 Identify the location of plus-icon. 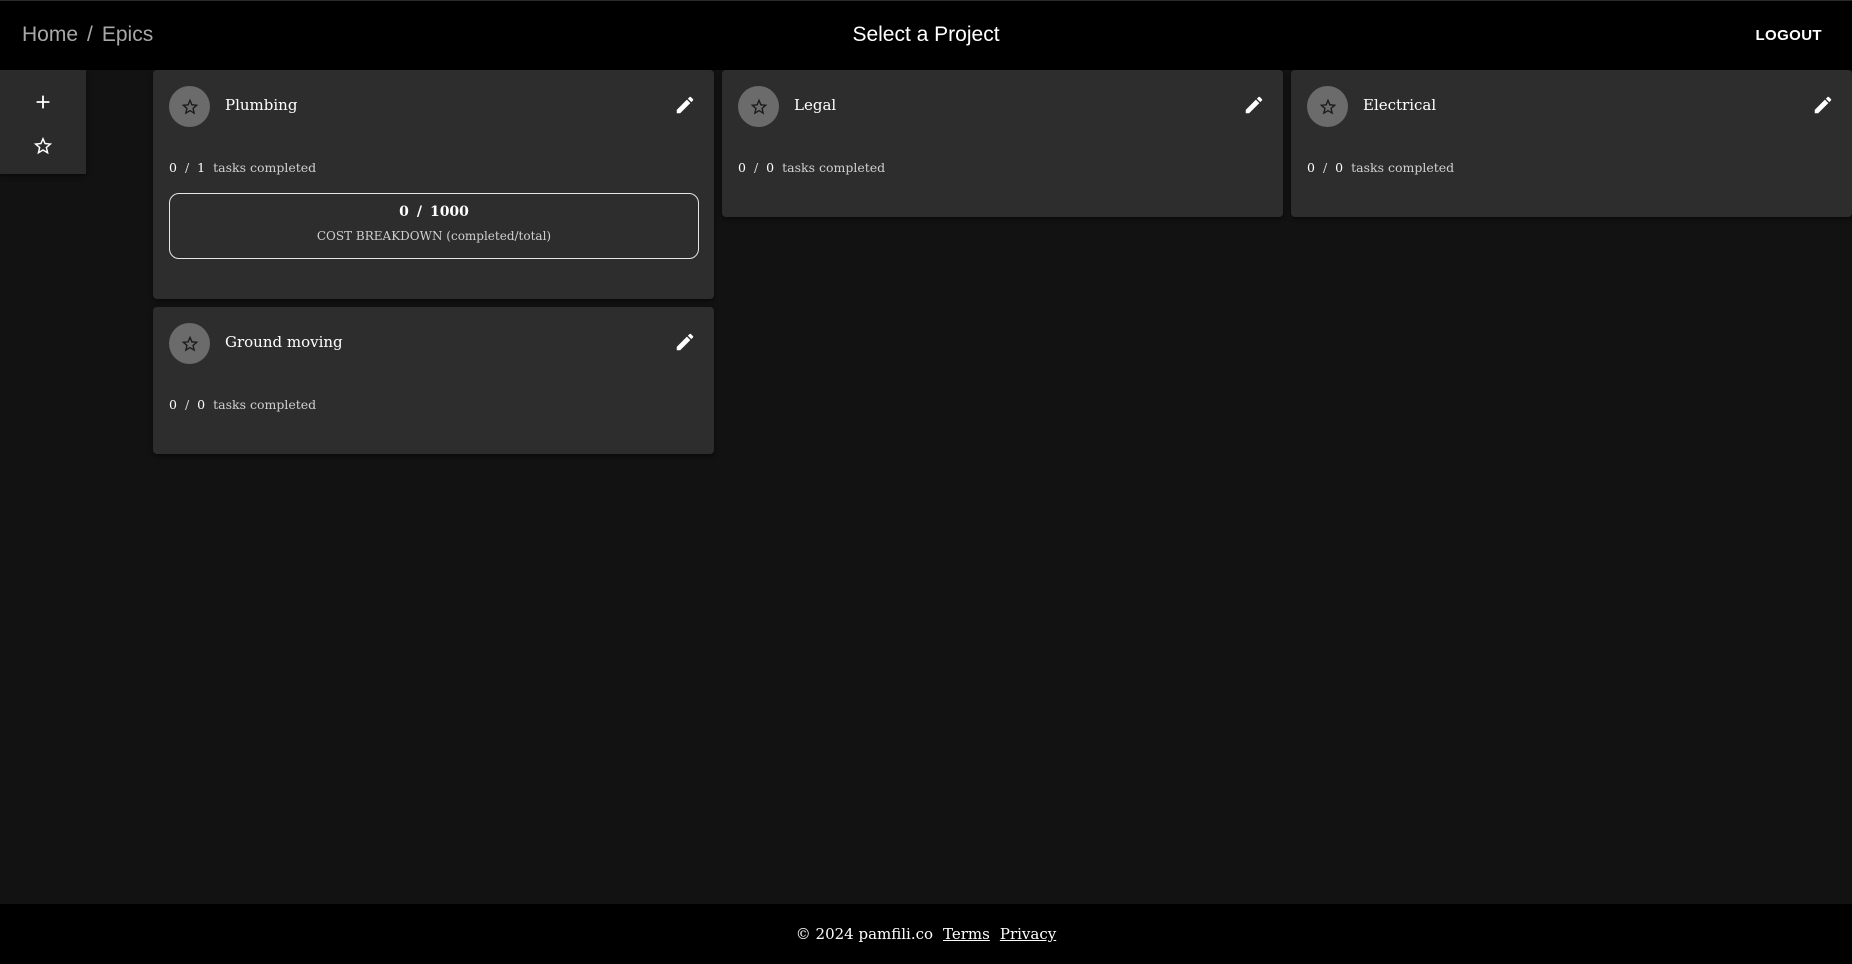
(43, 102).